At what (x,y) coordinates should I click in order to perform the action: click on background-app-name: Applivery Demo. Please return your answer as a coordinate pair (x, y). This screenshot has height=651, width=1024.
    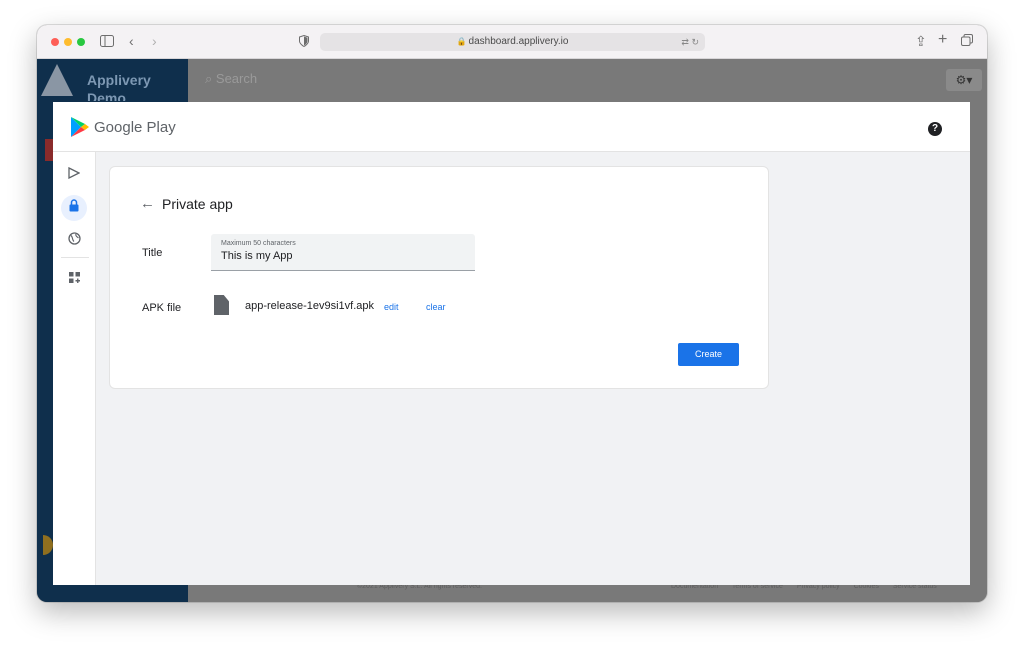
    Looking at the image, I should click on (119, 86).